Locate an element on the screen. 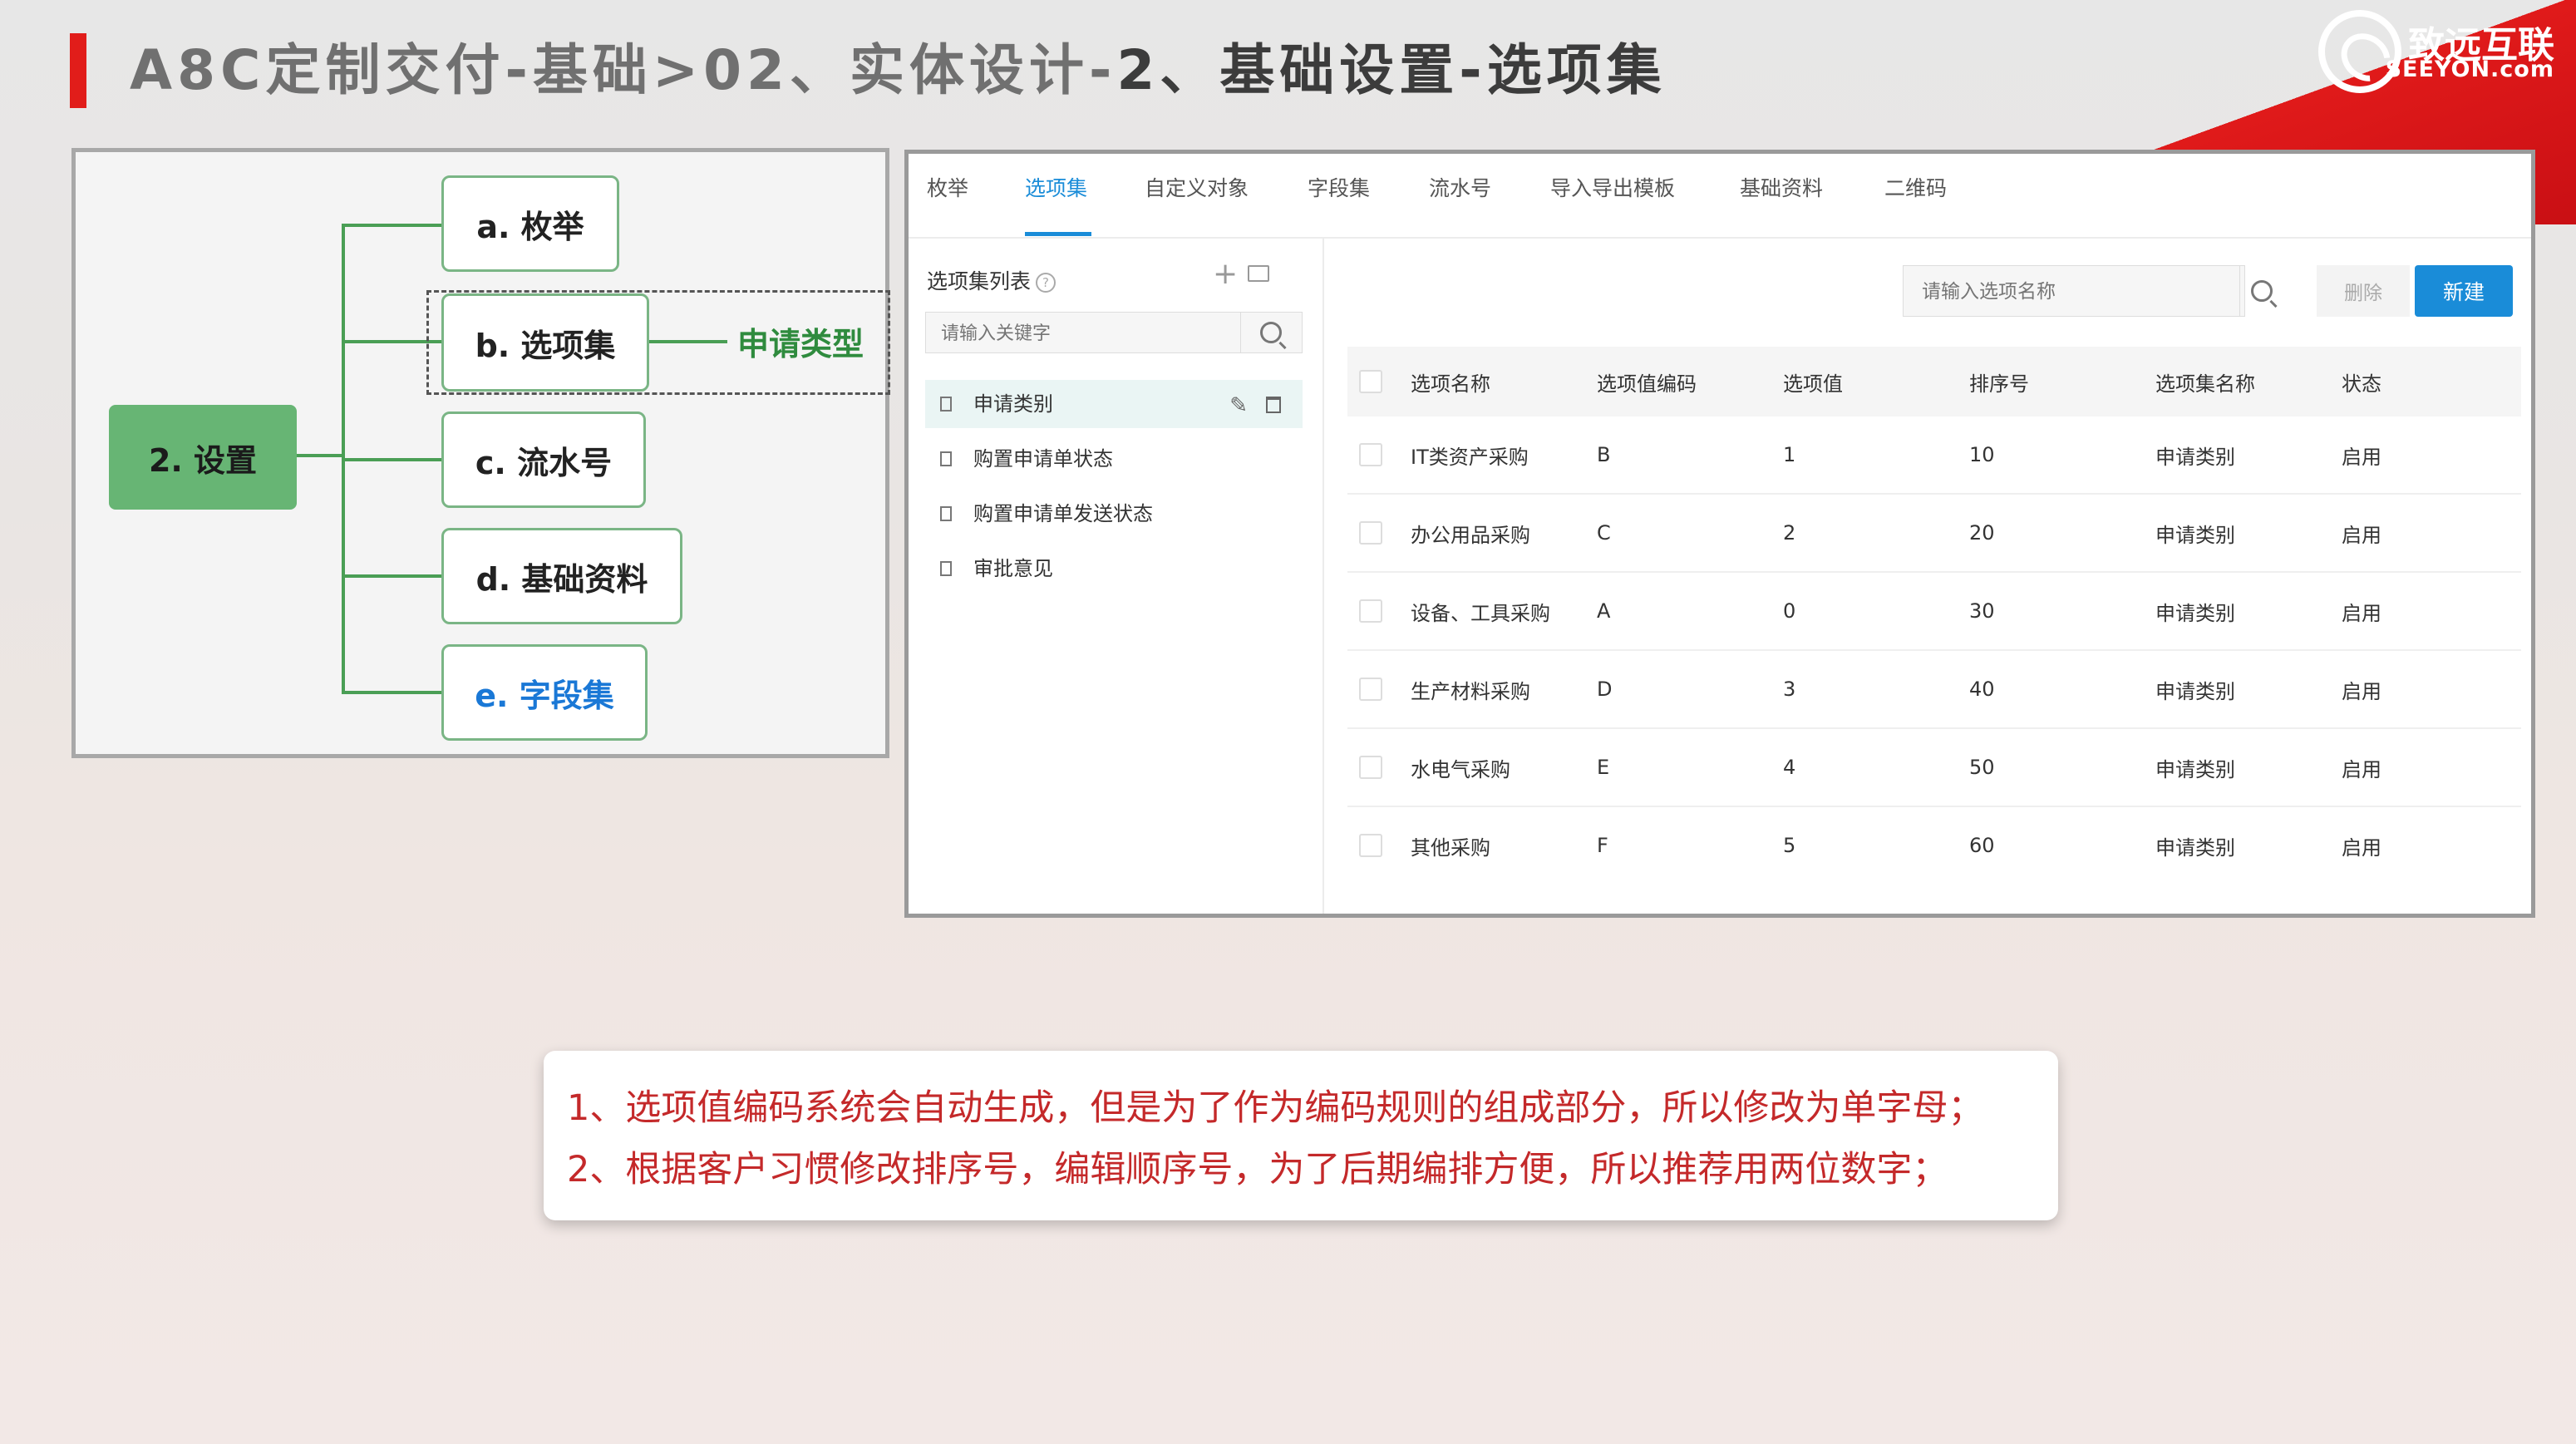  column-header: 选项集名称 is located at coordinates (2205, 384).